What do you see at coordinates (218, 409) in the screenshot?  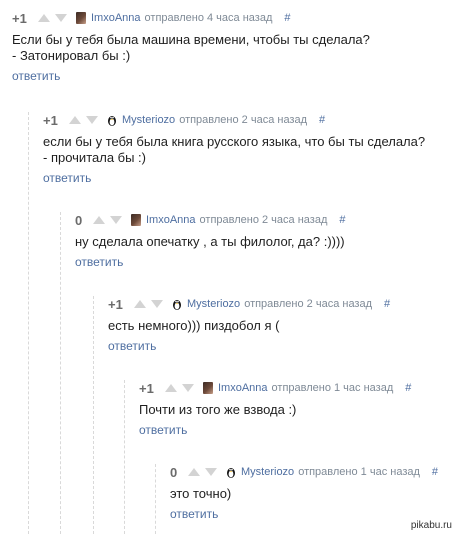 I see `comment-text: Почти из того же взвода :)` at bounding box center [218, 409].